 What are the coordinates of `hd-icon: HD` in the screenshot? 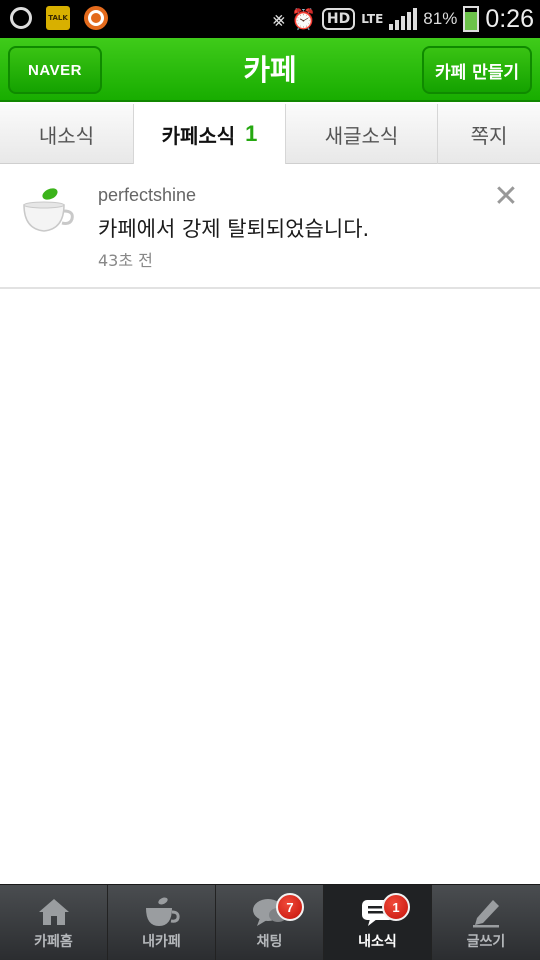 It's located at (338, 19).